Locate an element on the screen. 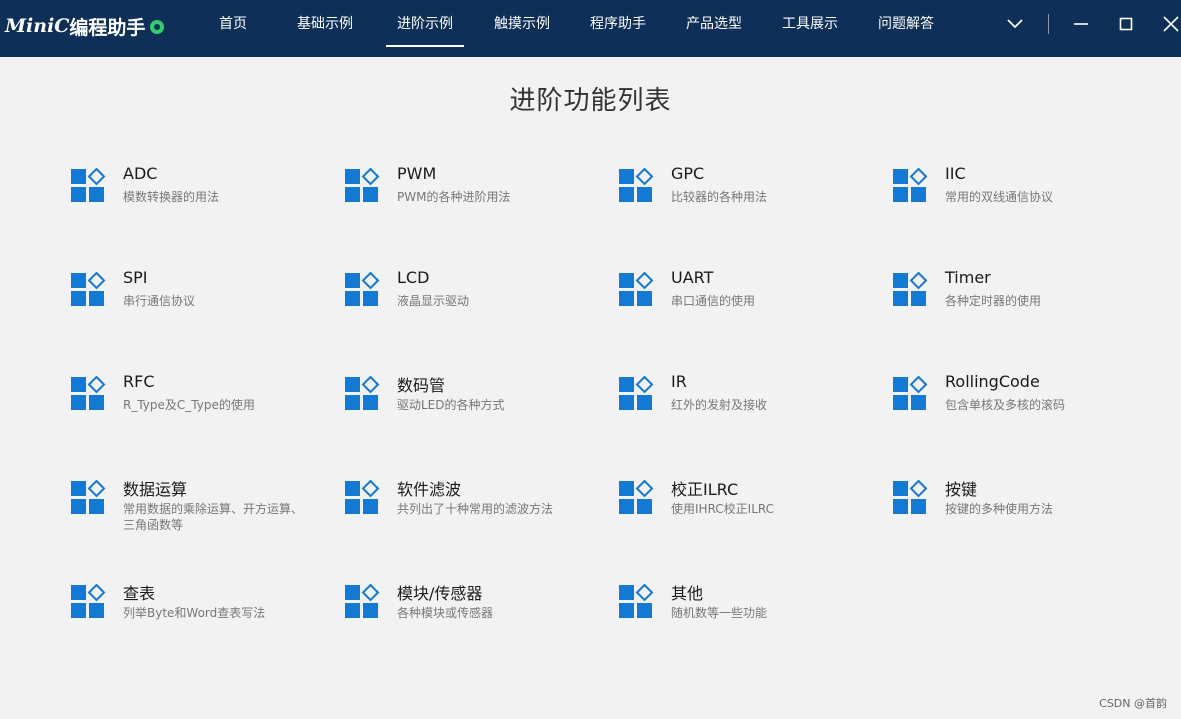  feature-card: IIC 常用的双线通信协议 is located at coordinates (1018, 201).